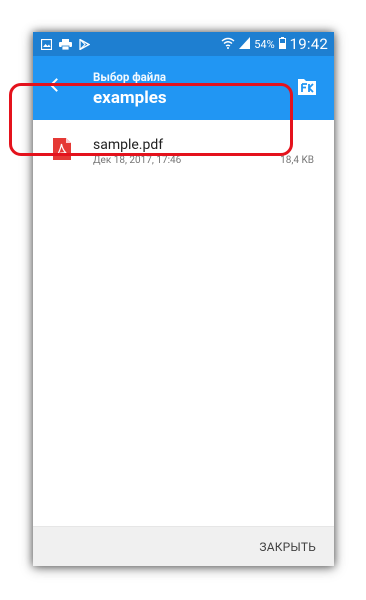 This screenshot has height=600, width=366. Describe the element at coordinates (308, 44) in the screenshot. I see `status-time: 19:42` at that location.